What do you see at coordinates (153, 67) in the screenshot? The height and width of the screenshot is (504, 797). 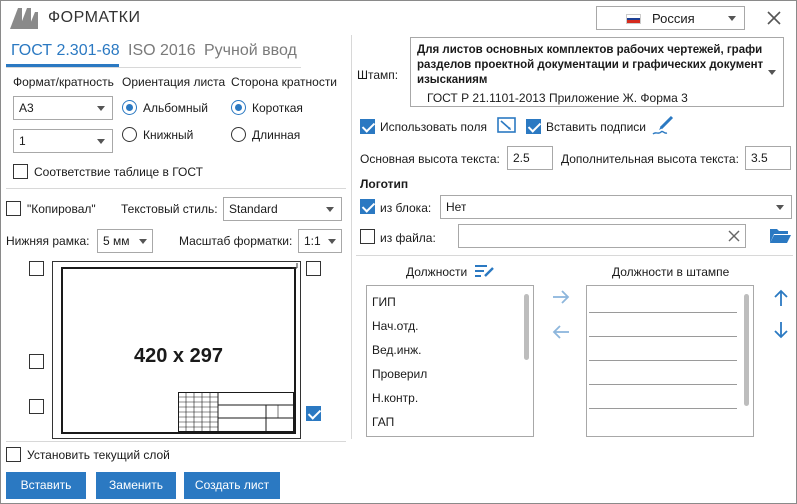 I see `tabs-divider` at bounding box center [153, 67].